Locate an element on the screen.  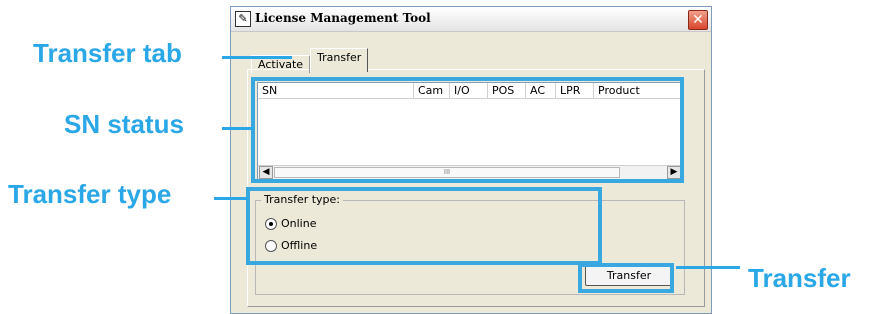
tab-transfer: Transfer is located at coordinates (339, 60).